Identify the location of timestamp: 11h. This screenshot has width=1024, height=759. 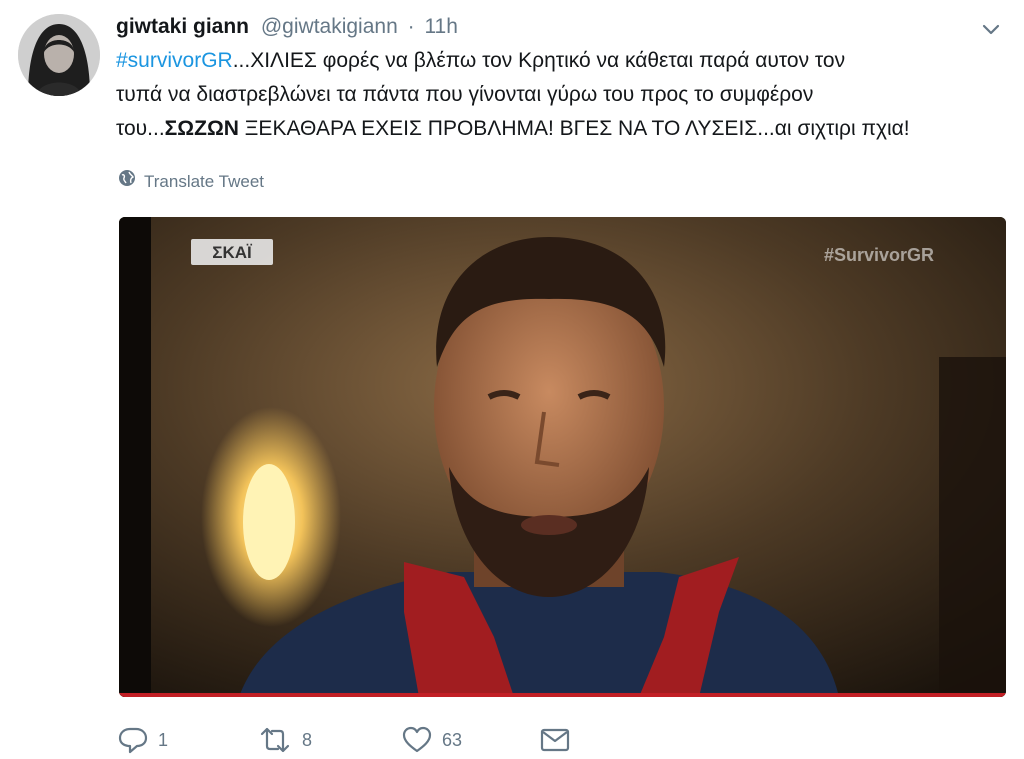
(440, 26).